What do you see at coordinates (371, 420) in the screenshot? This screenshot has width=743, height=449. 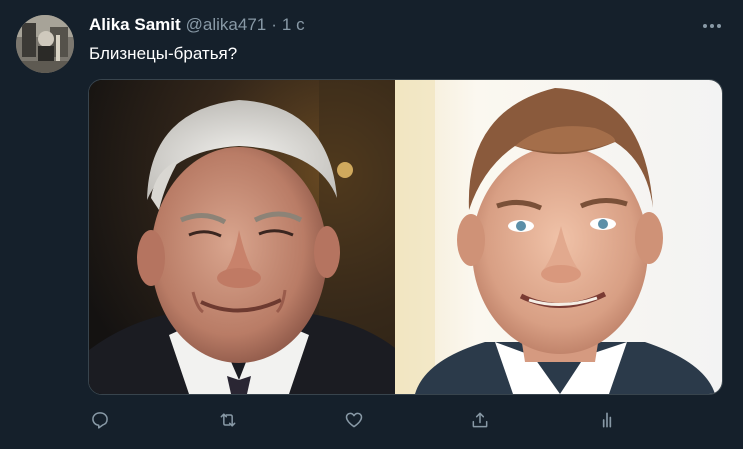 I see `tweet-actions` at bounding box center [371, 420].